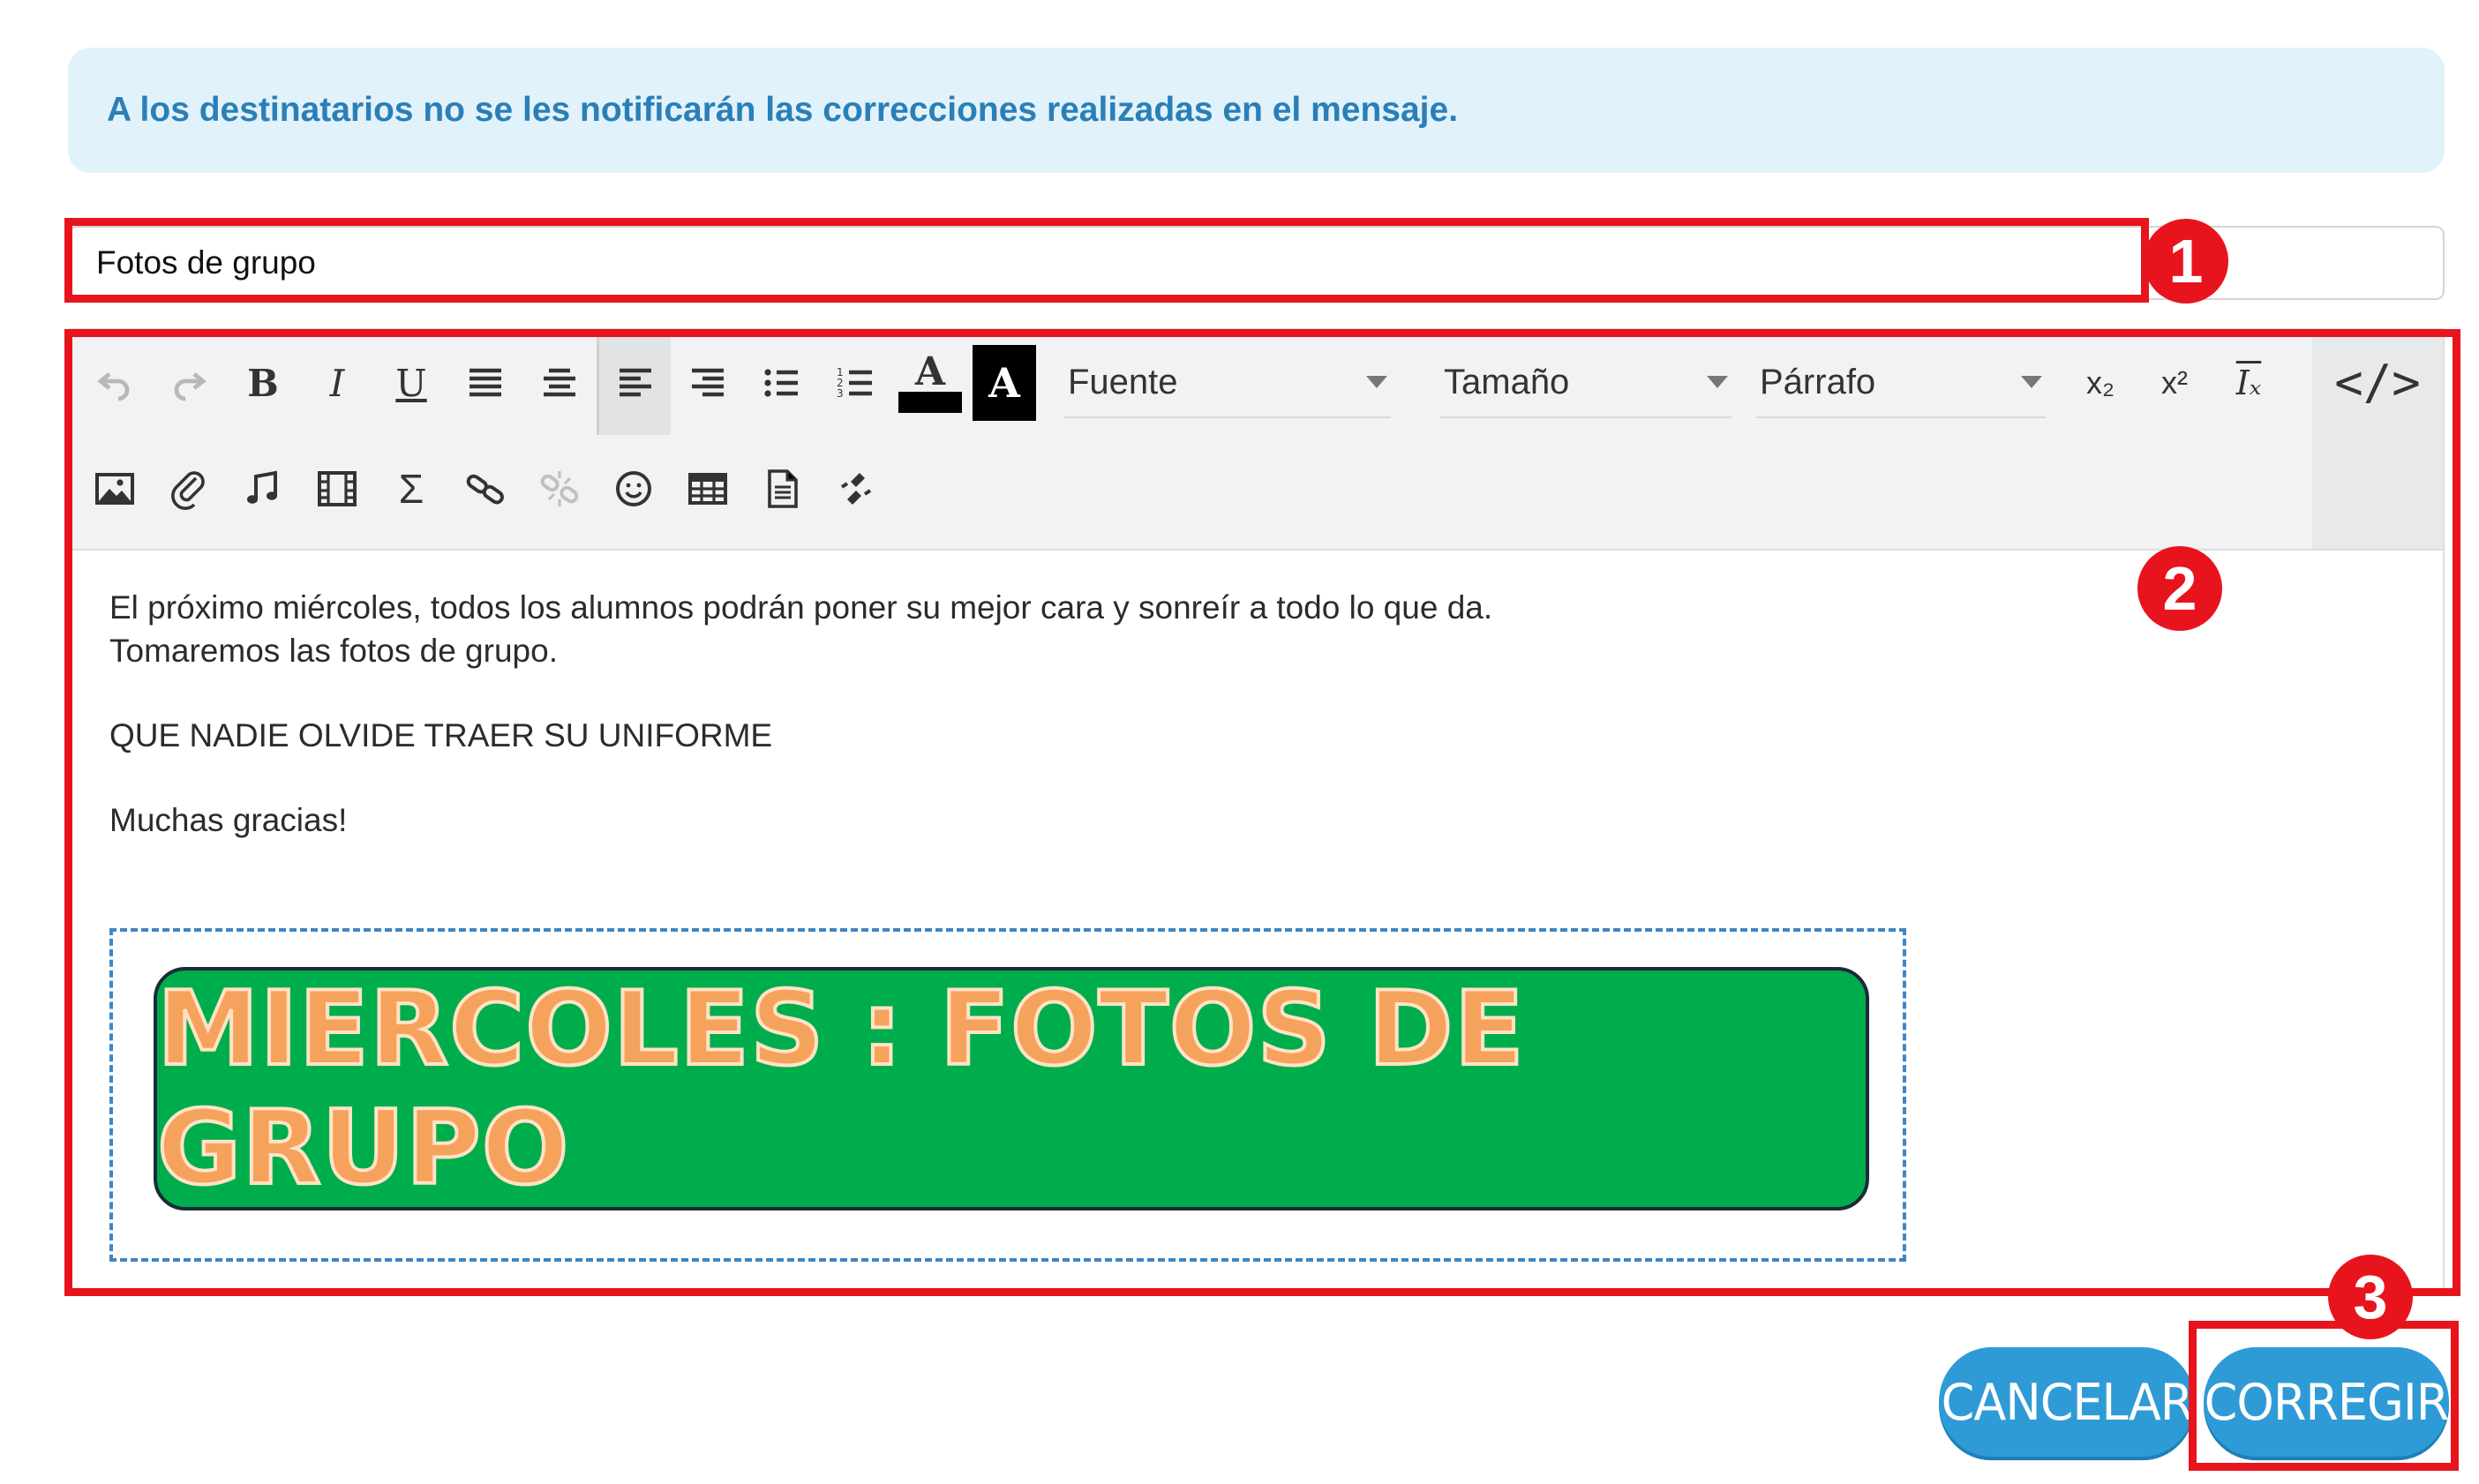 The height and width of the screenshot is (1484, 2479). Describe the element at coordinates (1901, 383) in the screenshot. I see `paragraph-select: Párrafo` at that location.